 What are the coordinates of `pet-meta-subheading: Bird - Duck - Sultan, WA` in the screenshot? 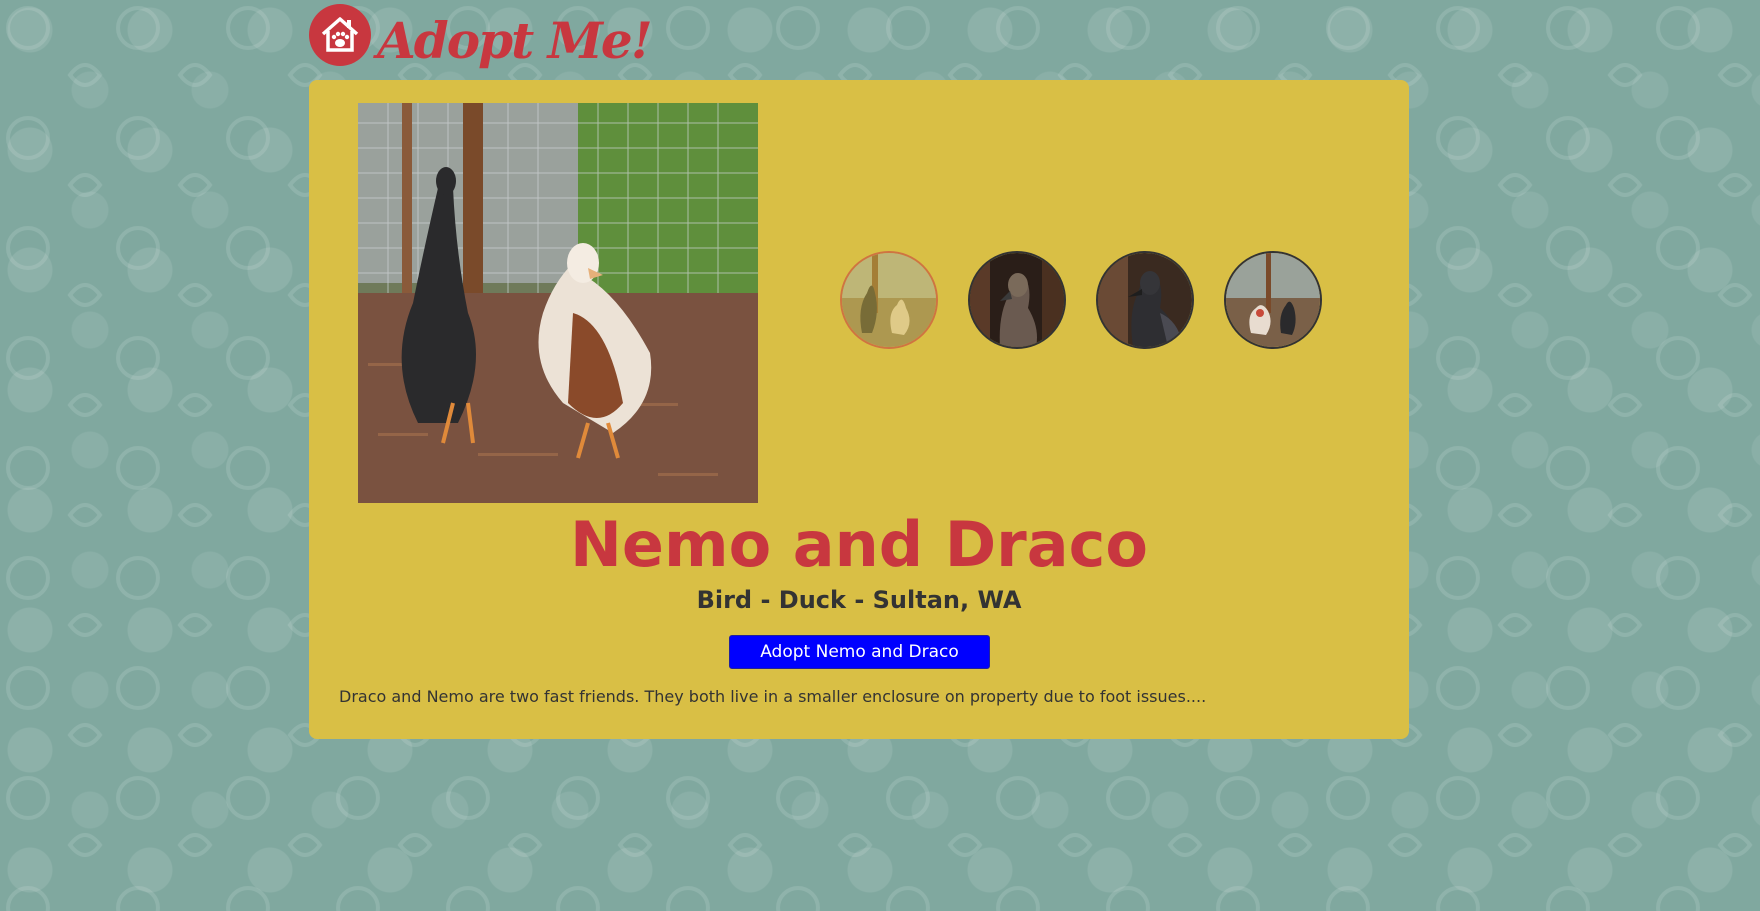 It's located at (859, 600).